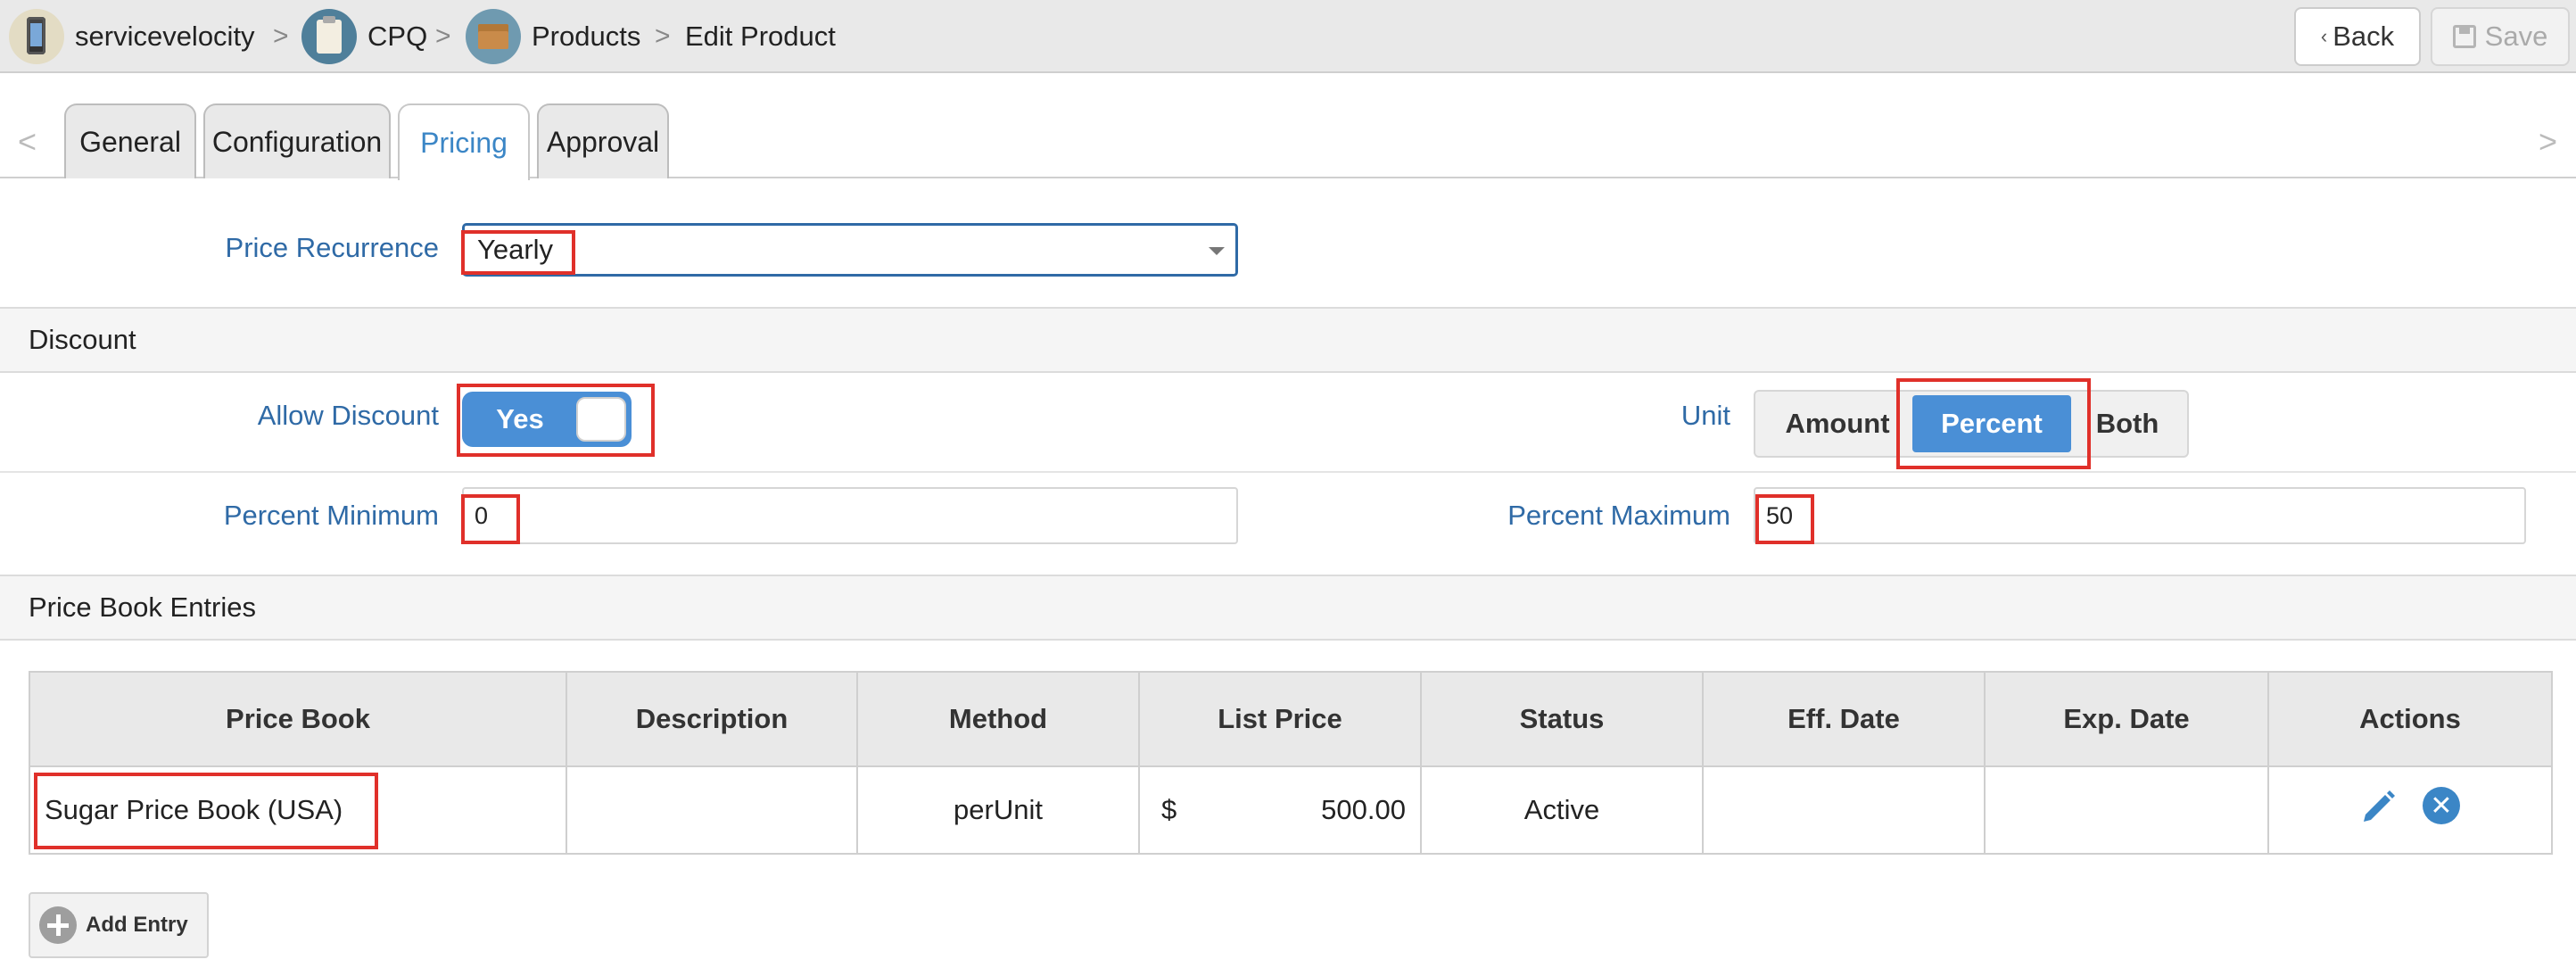  What do you see at coordinates (297, 141) in the screenshot?
I see `tab-configuration: Configuration` at bounding box center [297, 141].